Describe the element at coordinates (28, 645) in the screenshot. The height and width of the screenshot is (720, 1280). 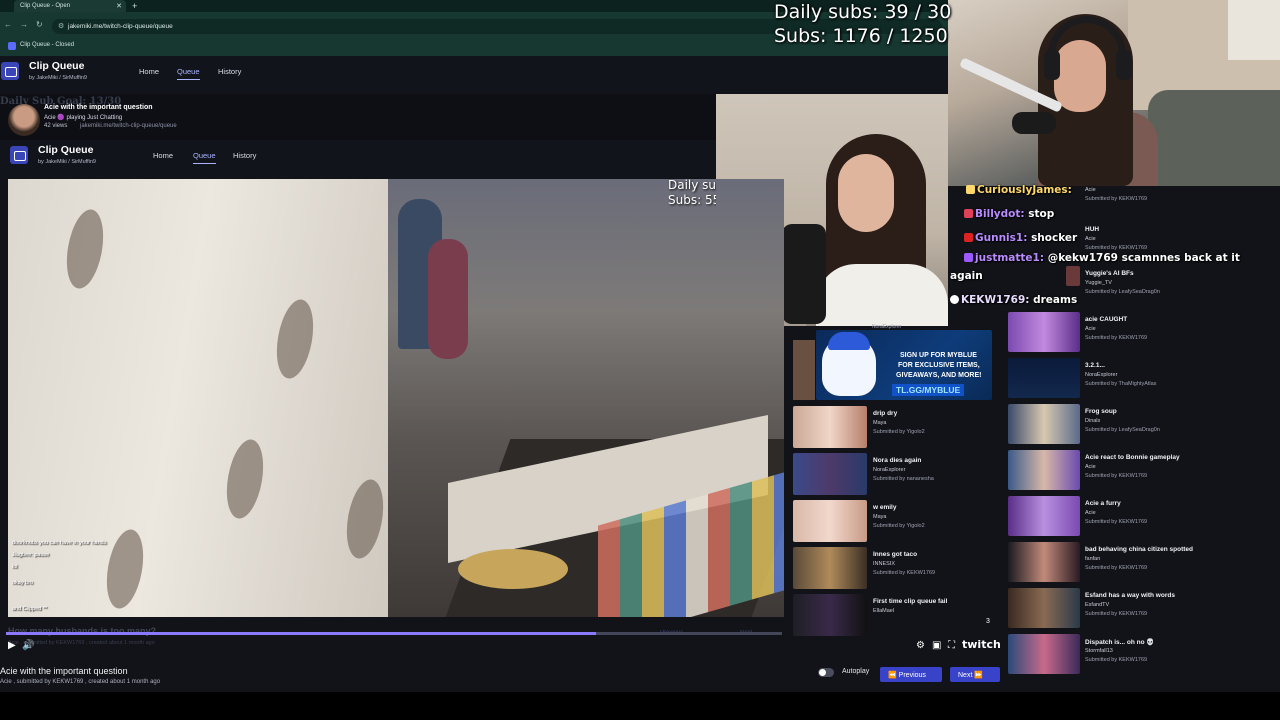
I see `volume-icon: 🔊` at that location.